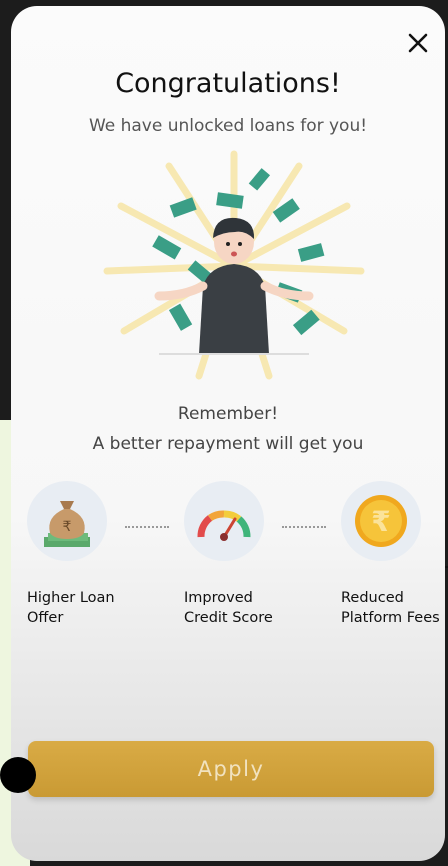 This screenshot has width=448, height=866. Describe the element at coordinates (71, 598) in the screenshot. I see `benefit-label-line: Higher Loan` at that location.